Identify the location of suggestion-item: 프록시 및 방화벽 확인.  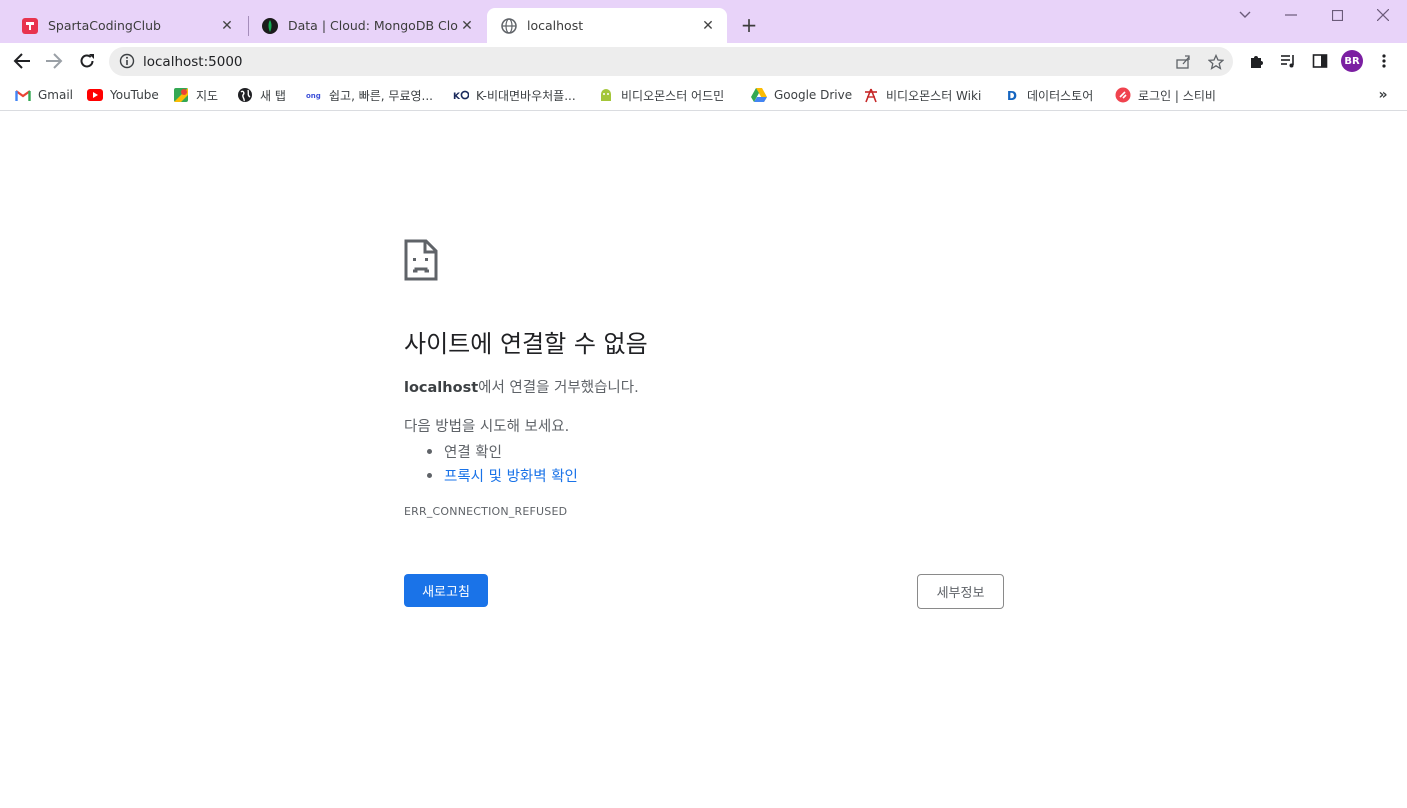
(502, 475).